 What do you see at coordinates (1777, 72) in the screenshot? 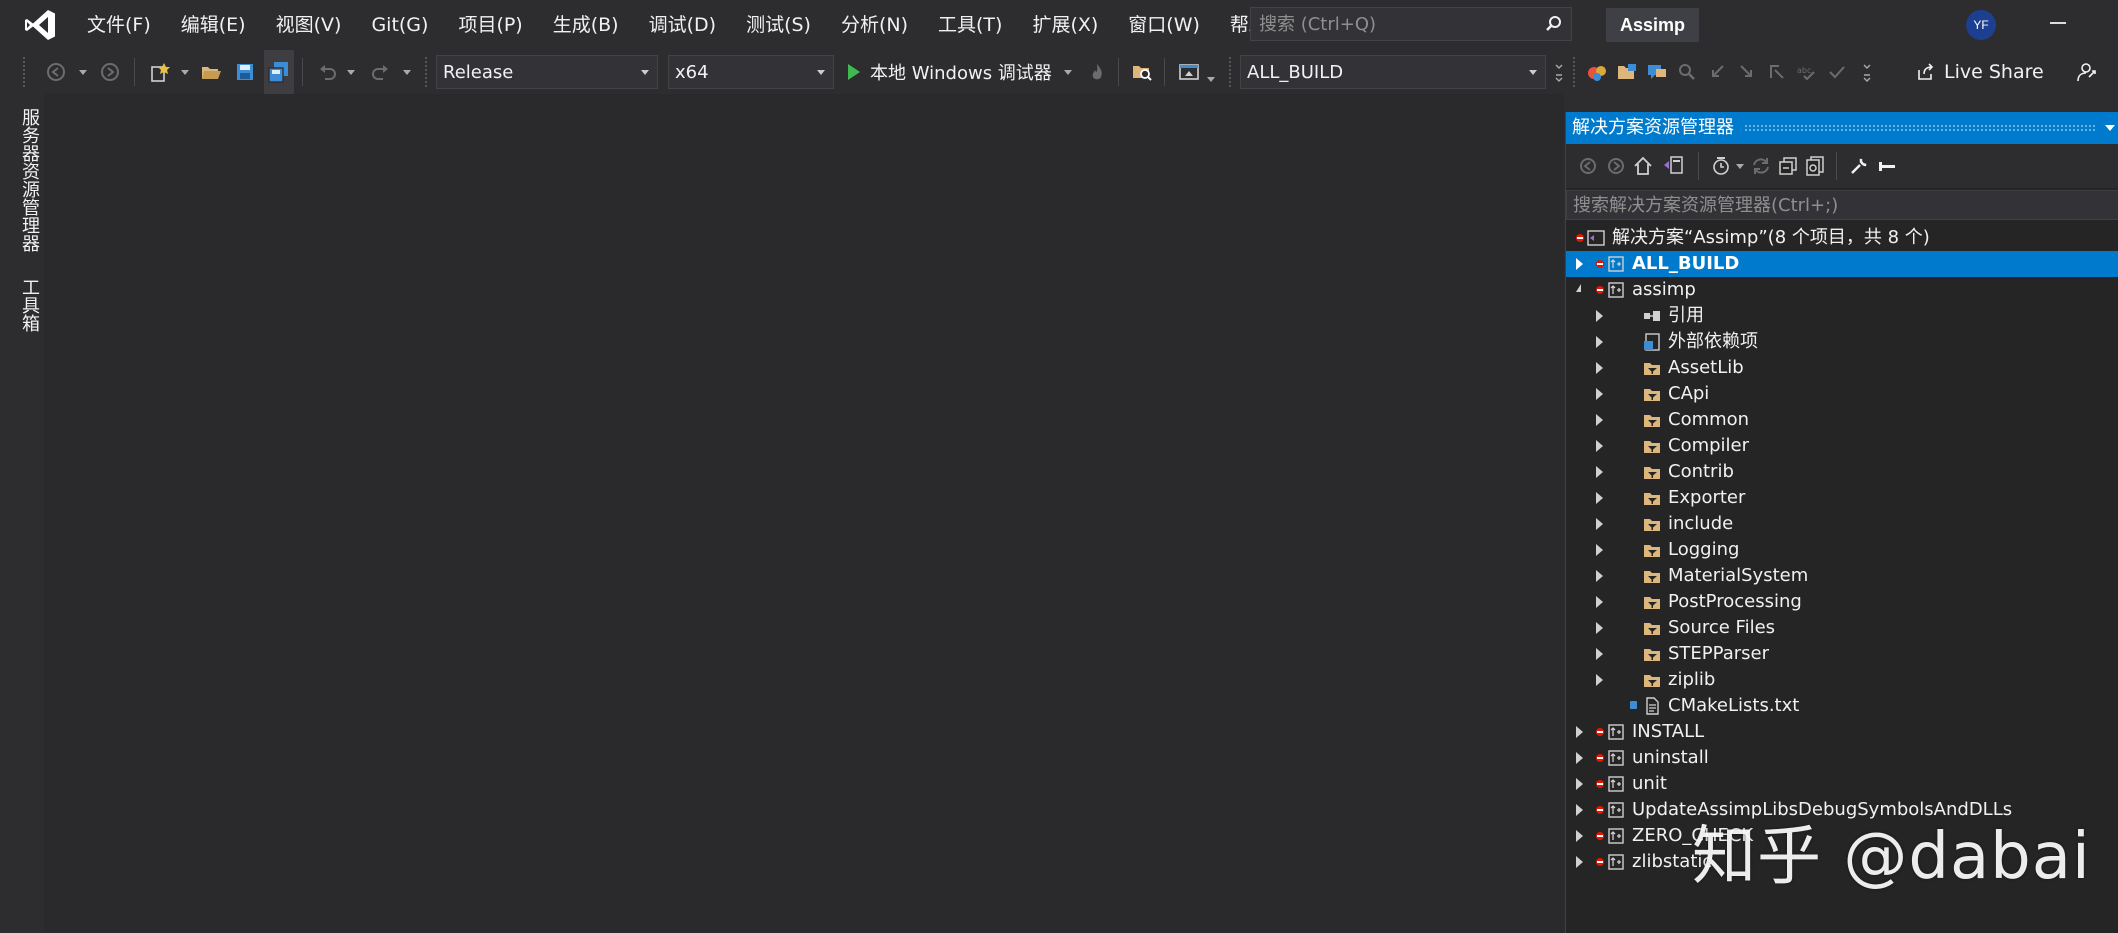
I see `bookmark-icon` at bounding box center [1777, 72].